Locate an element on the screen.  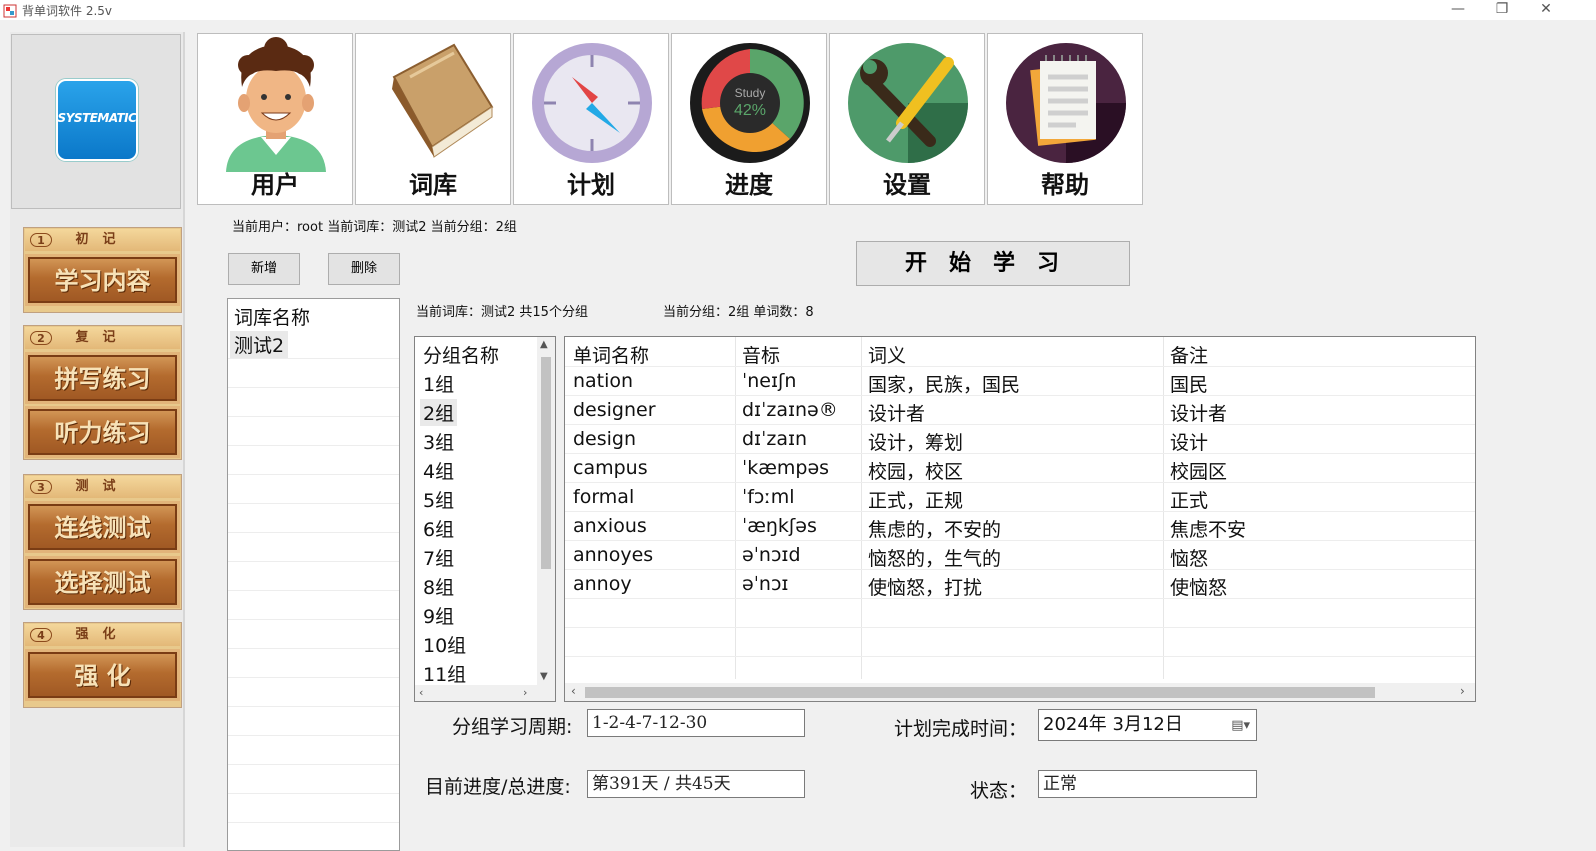
table-cell: 设计，筹划 is located at coordinates (915, 441).